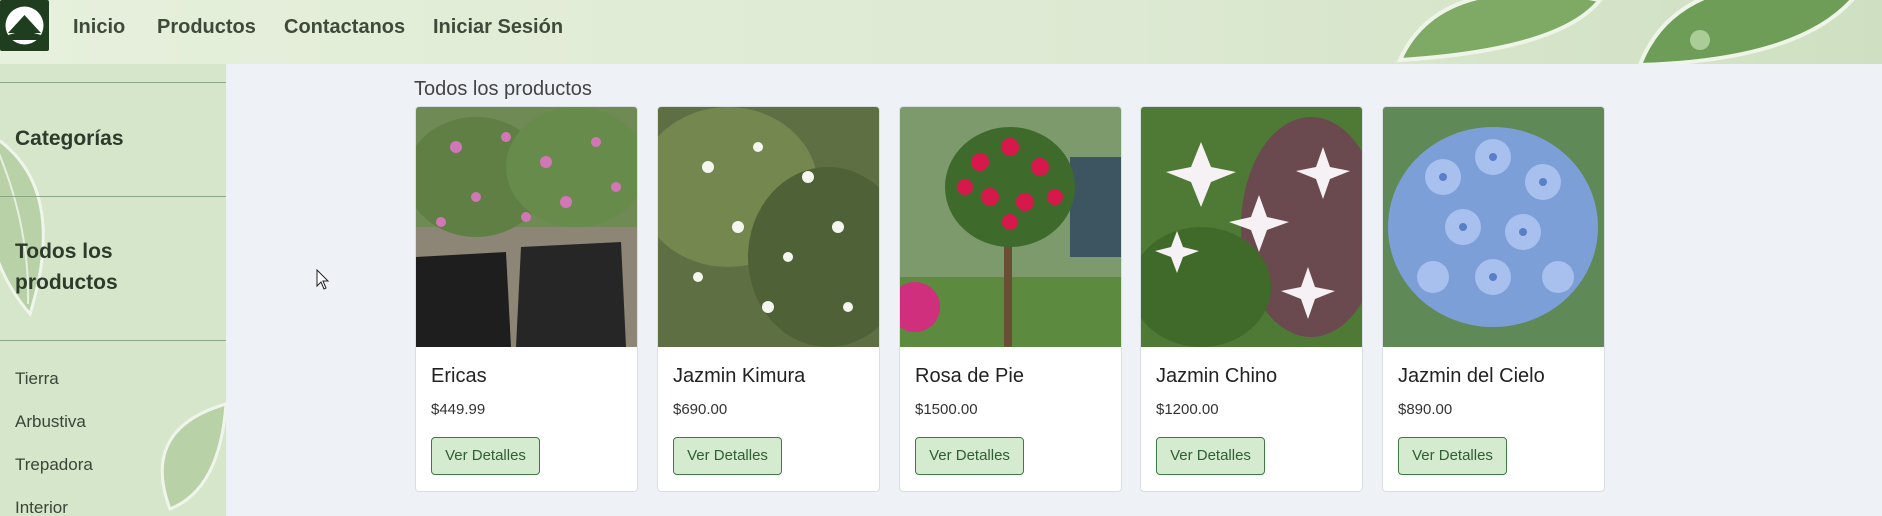 The height and width of the screenshot is (516, 1882). I want to click on sidebar-heading-categorias: Categorías, so click(69, 138).